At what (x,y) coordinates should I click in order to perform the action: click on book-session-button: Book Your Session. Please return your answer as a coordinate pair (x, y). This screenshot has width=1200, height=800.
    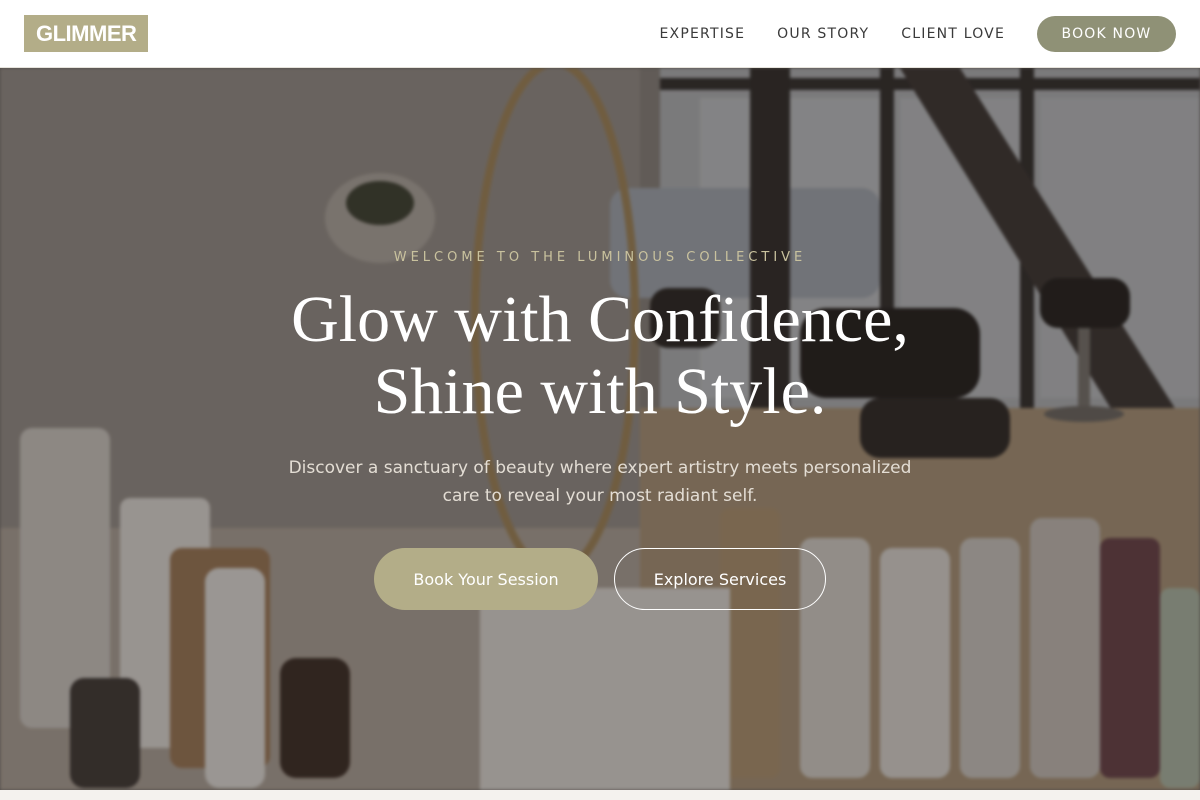
    Looking at the image, I should click on (486, 579).